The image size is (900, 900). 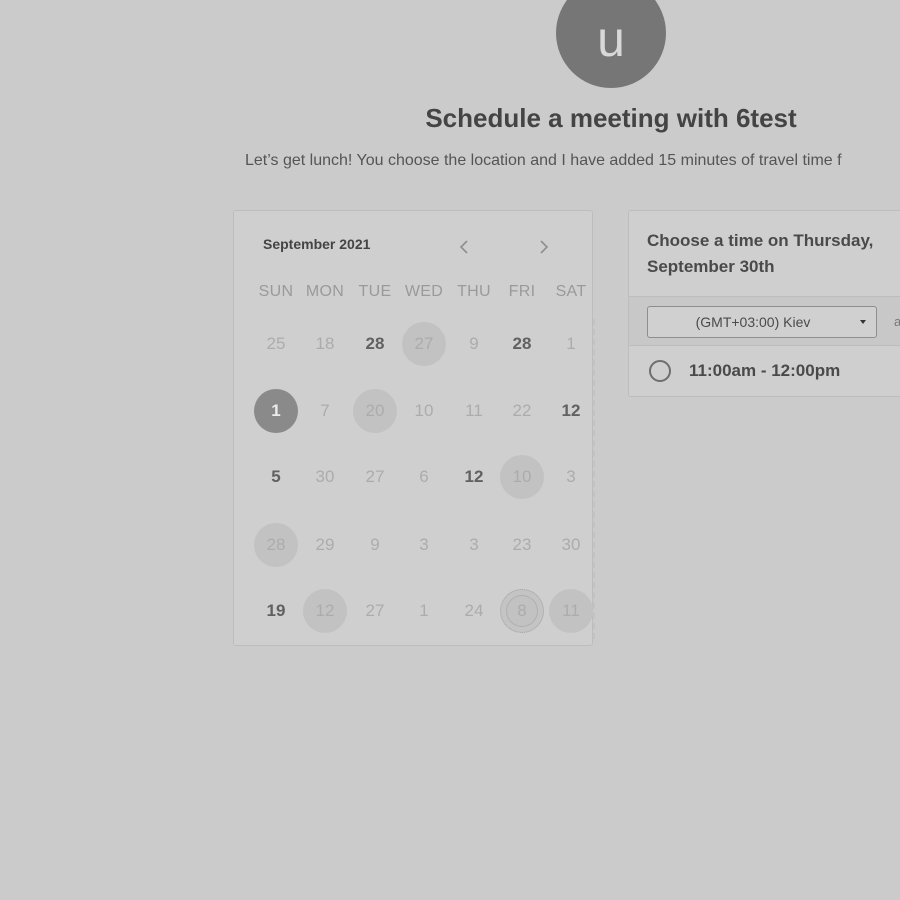 What do you see at coordinates (522, 611) in the screenshot?
I see `calendar-day: 8` at bounding box center [522, 611].